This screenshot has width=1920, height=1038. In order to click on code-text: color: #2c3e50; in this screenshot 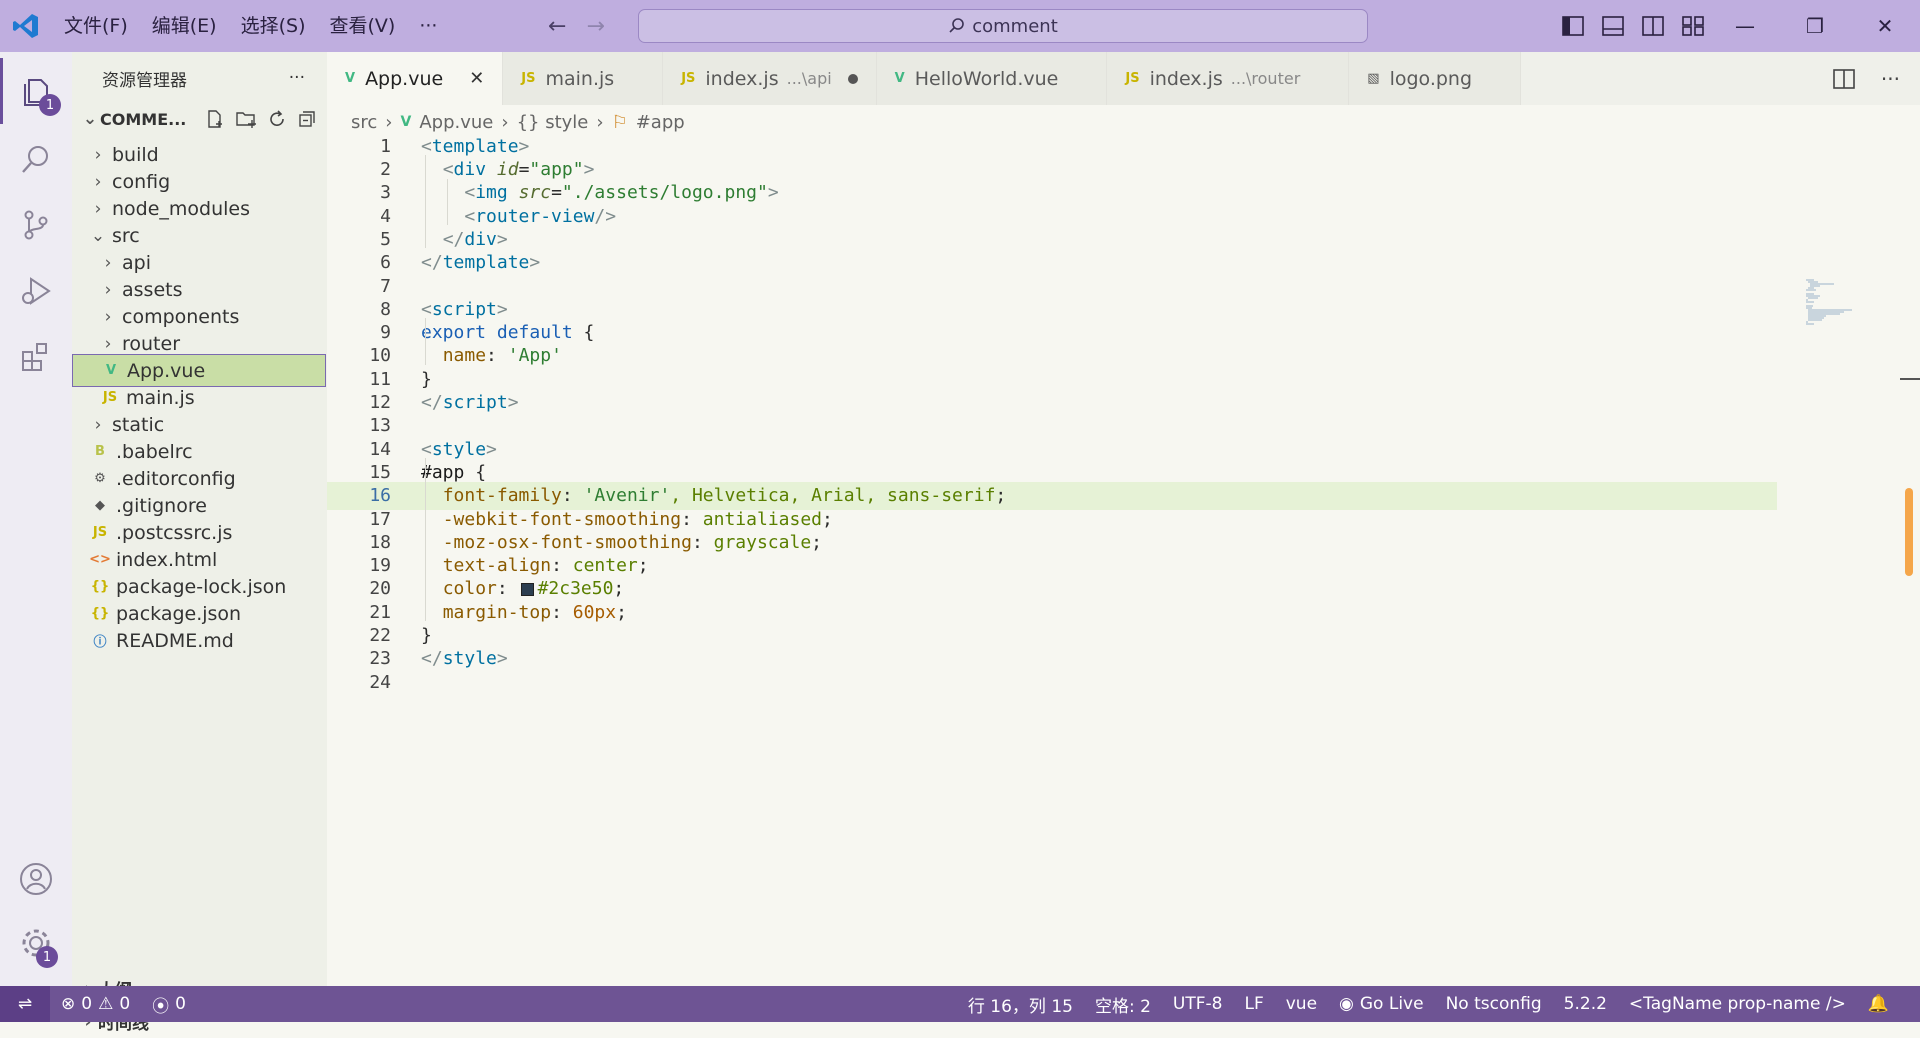, I will do `click(523, 588)`.